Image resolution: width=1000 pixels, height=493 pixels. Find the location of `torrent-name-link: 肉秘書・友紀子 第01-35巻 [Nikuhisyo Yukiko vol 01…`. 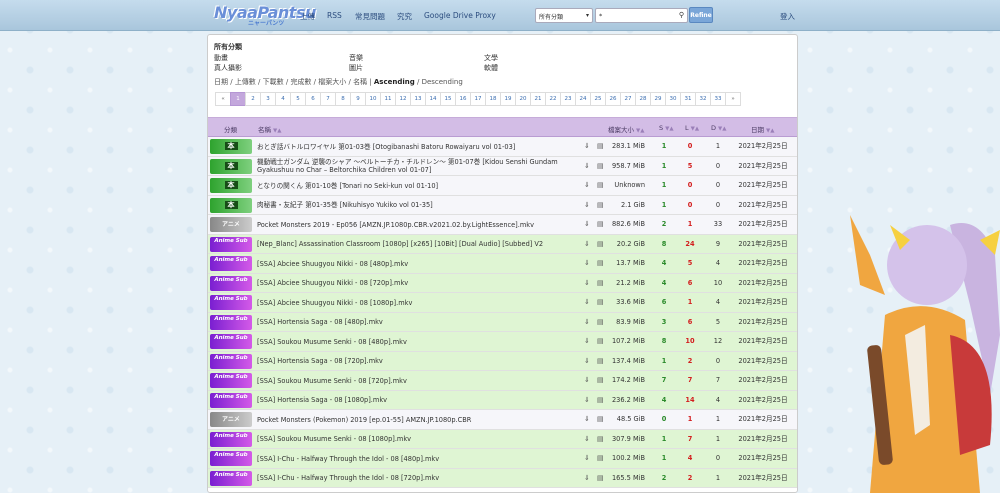

torrent-name-link: 肉秘書・友紀子 第01-35巻 [Nikuhisyo Yukiko vol 01… is located at coordinates (418, 205).